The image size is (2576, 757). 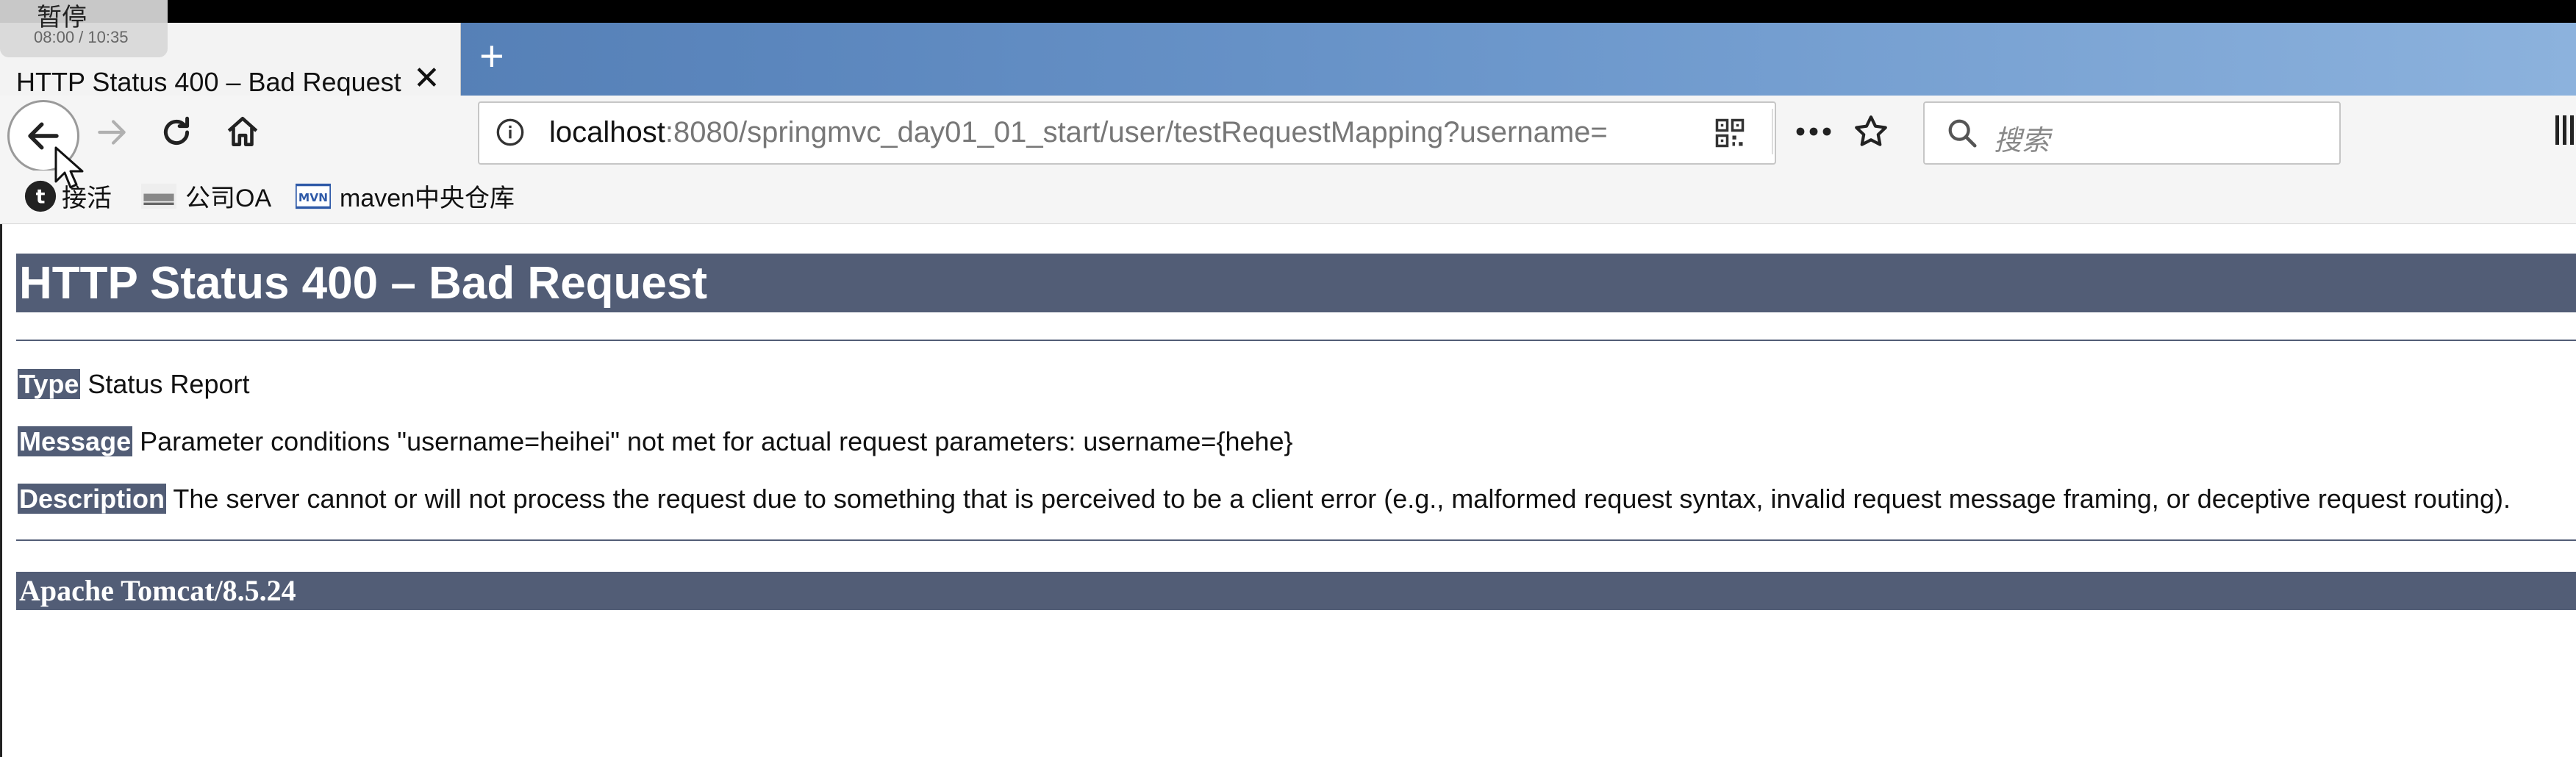 I want to click on type-row: Type Status Report, so click(x=134, y=385).